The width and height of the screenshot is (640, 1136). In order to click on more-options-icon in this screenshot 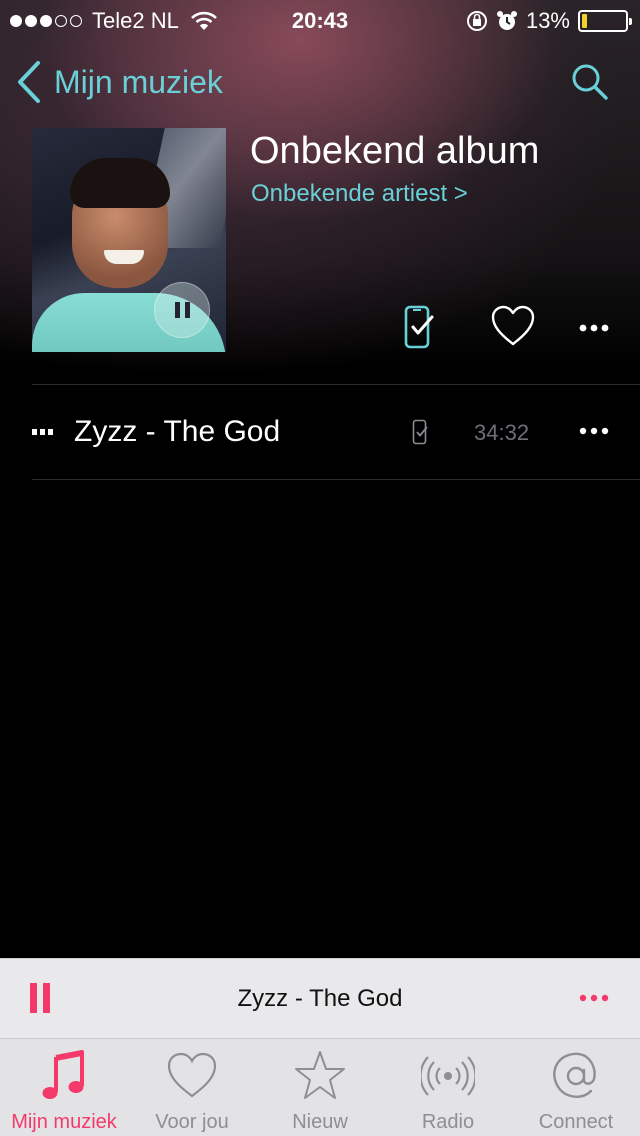, I will do `click(594, 328)`.